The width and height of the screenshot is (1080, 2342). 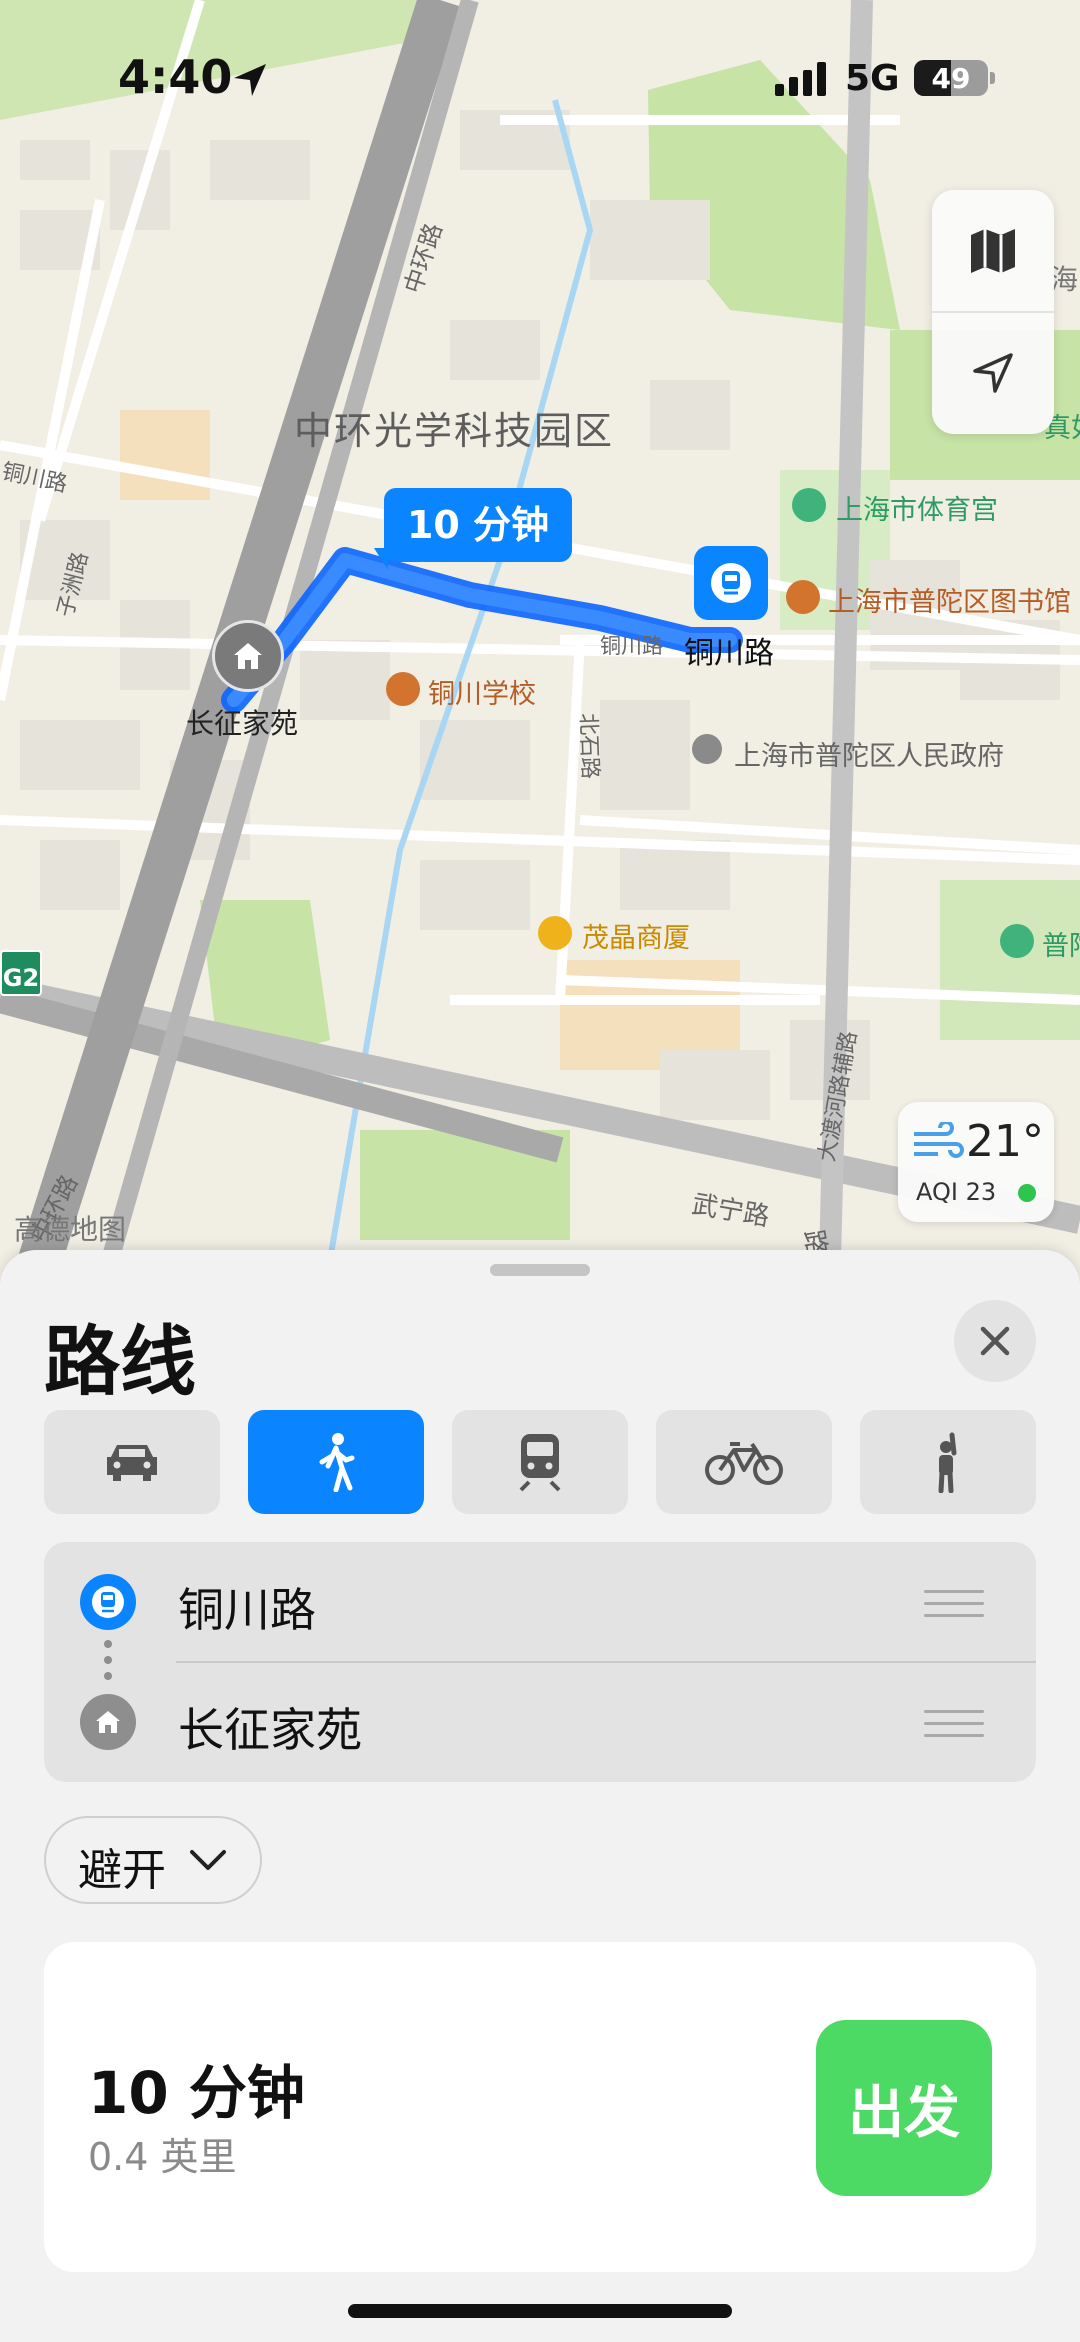 What do you see at coordinates (1064, 279) in the screenshot?
I see `poi-top-right: 海` at bounding box center [1064, 279].